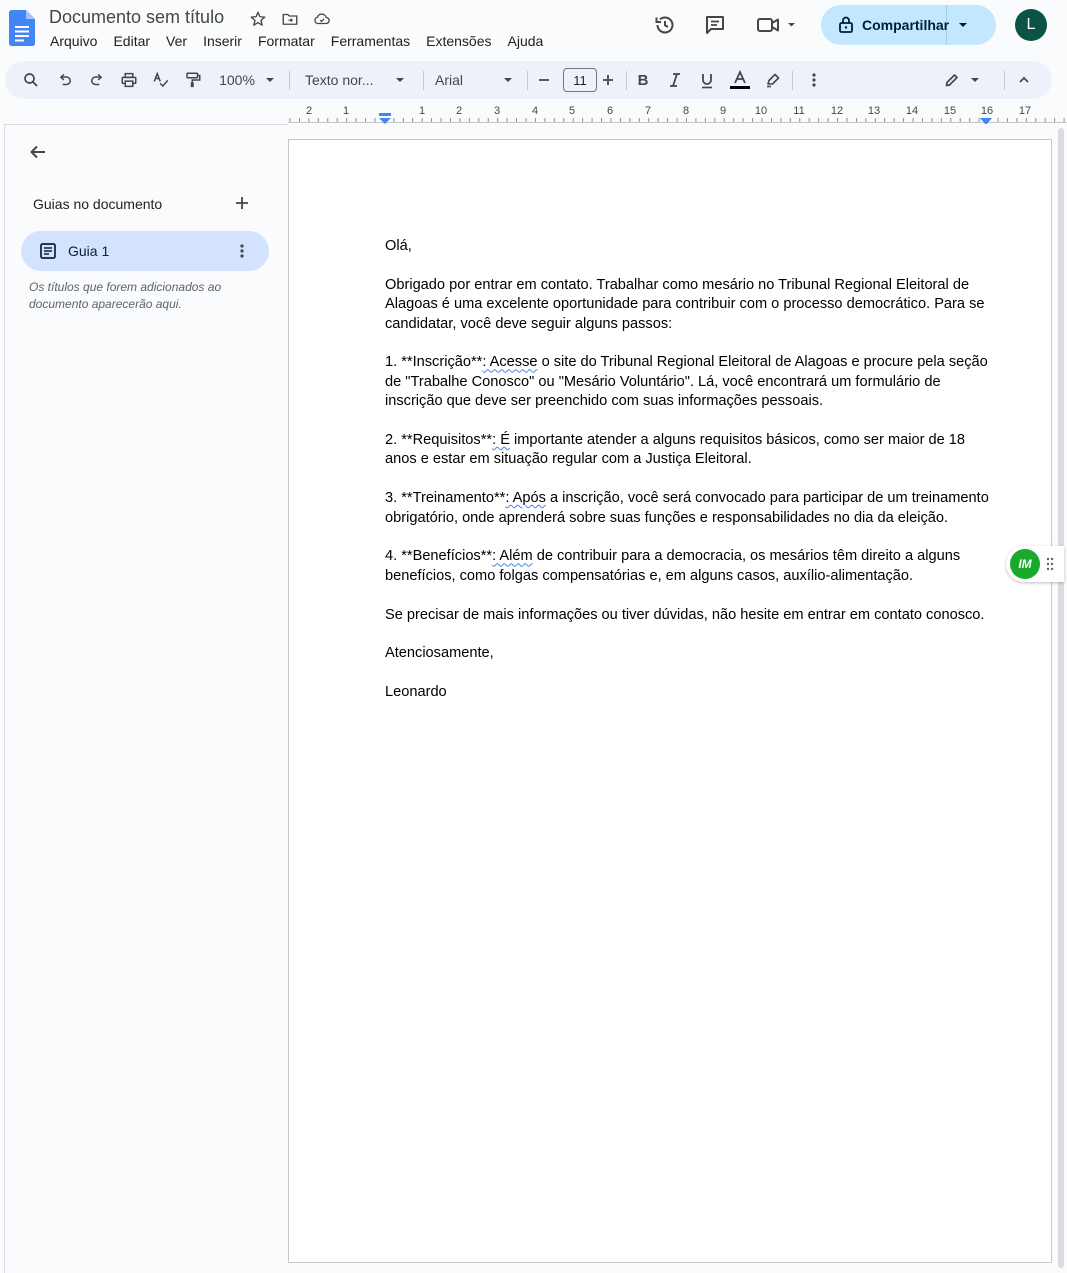 The width and height of the screenshot is (1067, 1273). Describe the element at coordinates (526, 41) in the screenshot. I see `menu-ajuda: Ajuda` at that location.